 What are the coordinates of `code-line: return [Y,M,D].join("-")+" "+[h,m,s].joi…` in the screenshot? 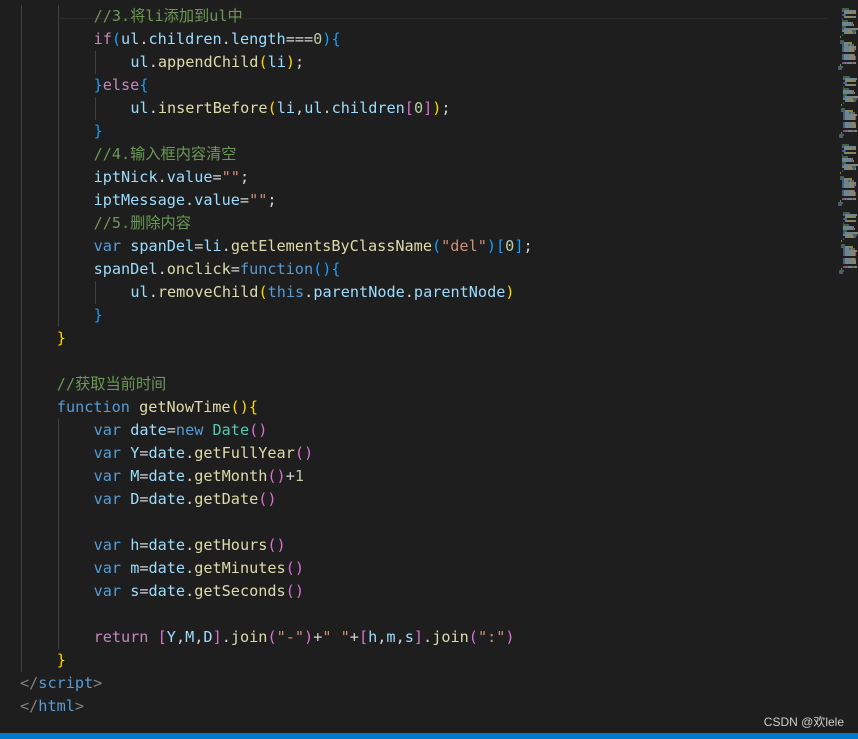 It's located at (304, 637).